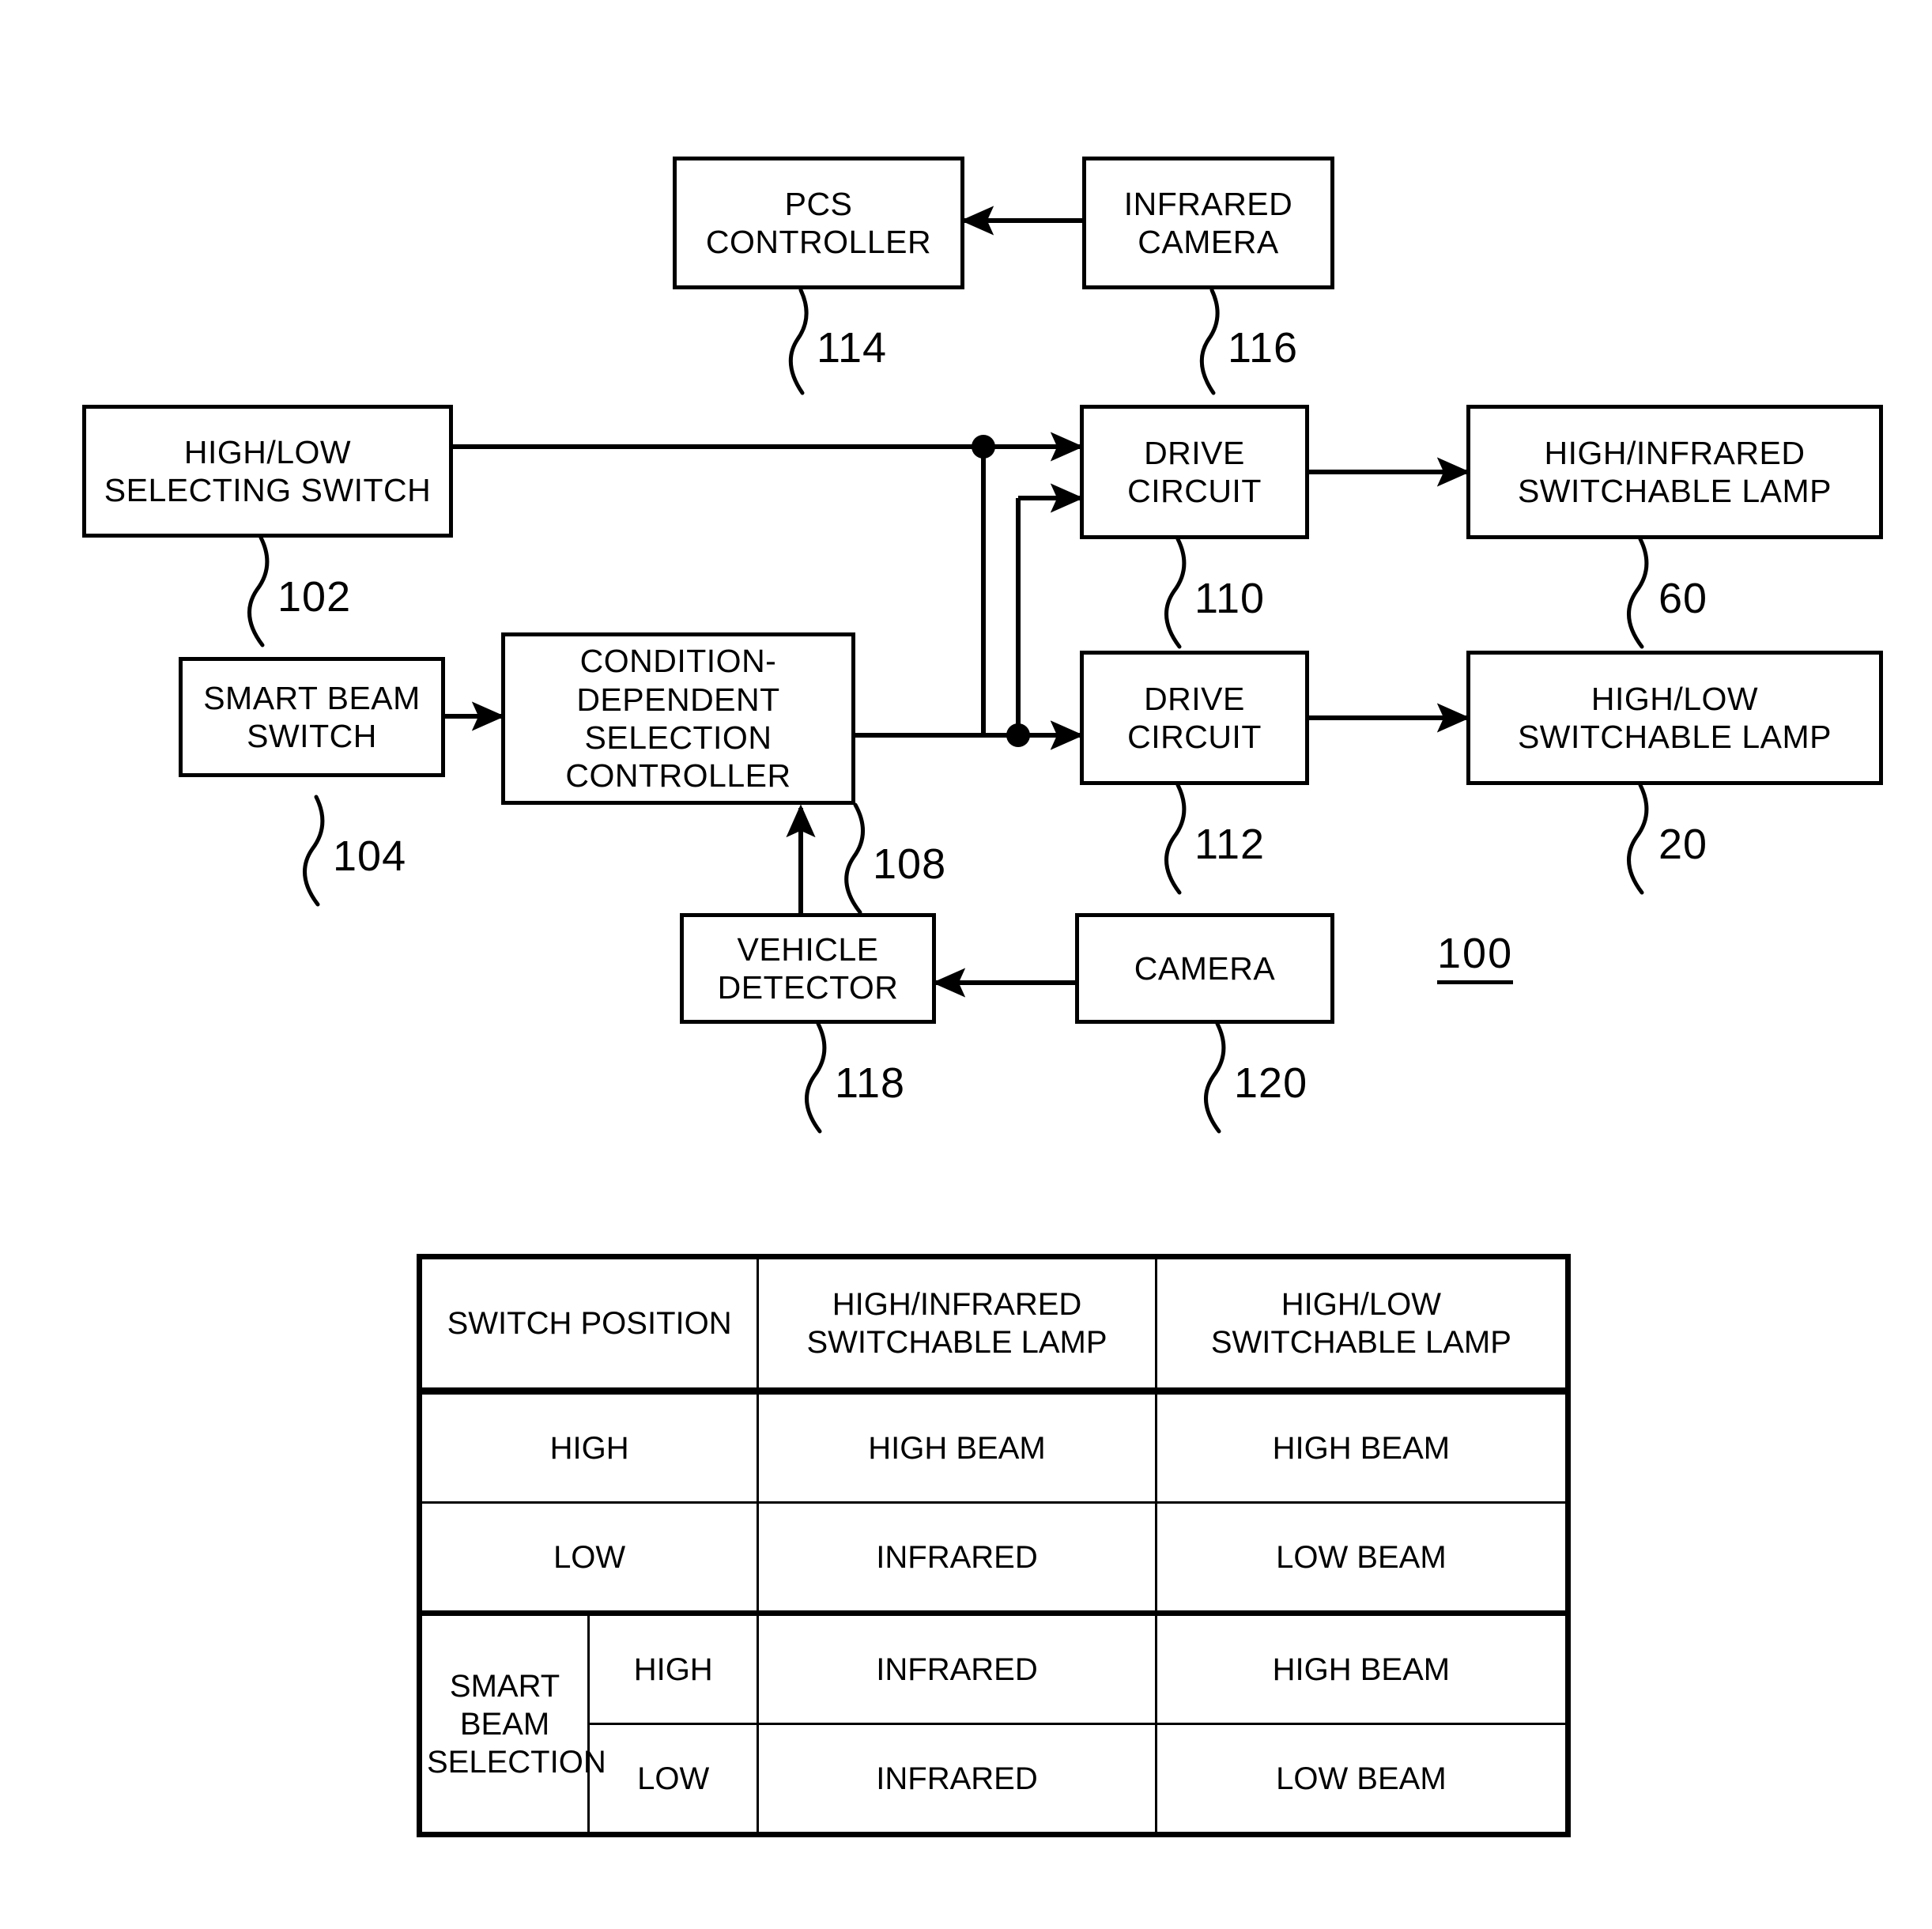 This screenshot has width=1932, height=1929. What do you see at coordinates (1230, 845) in the screenshot?
I see `ref-numeral-112: 112` at bounding box center [1230, 845].